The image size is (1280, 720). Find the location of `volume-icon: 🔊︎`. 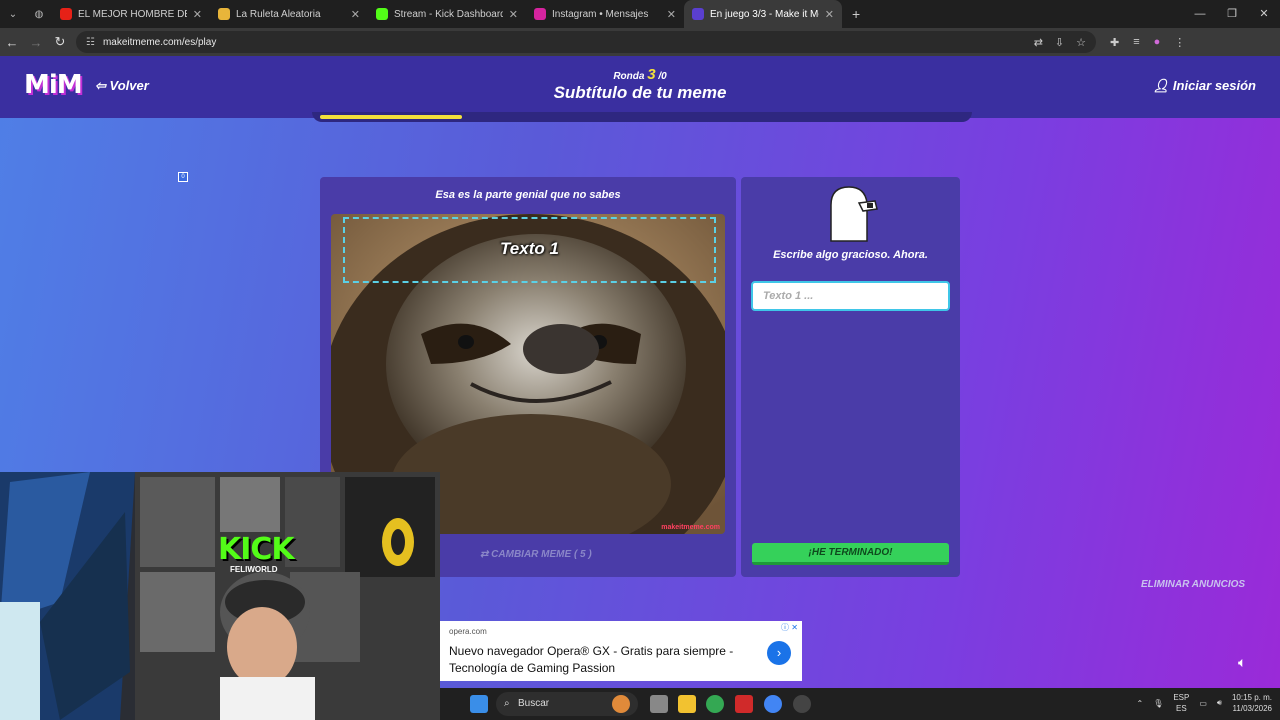

volume-icon: 🔊︎ is located at coordinates (1219, 703).